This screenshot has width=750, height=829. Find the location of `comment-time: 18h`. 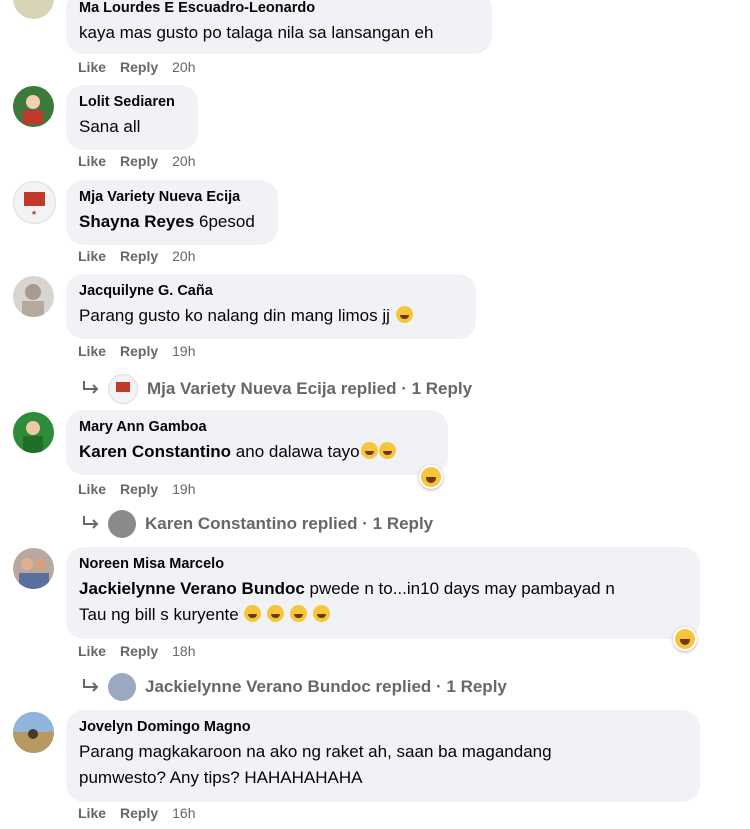

comment-time: 18h is located at coordinates (183, 651).